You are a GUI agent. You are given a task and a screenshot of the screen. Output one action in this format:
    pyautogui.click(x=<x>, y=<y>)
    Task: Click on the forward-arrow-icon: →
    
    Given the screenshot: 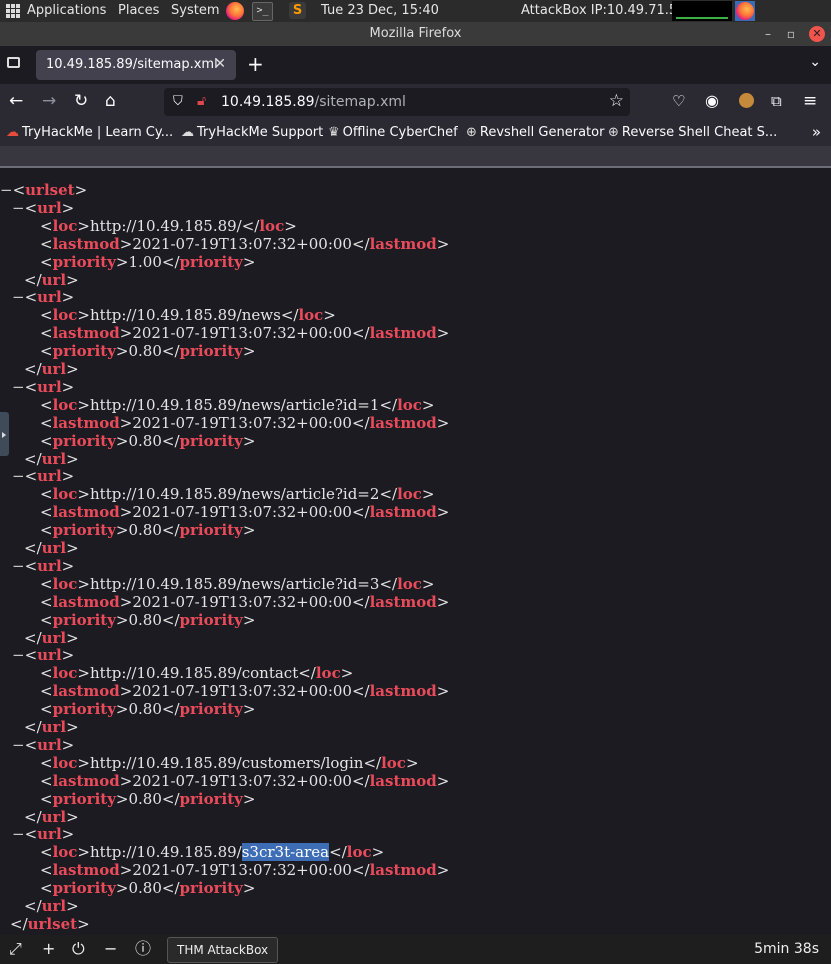 What is the action you would take?
    pyautogui.click(x=49, y=101)
    